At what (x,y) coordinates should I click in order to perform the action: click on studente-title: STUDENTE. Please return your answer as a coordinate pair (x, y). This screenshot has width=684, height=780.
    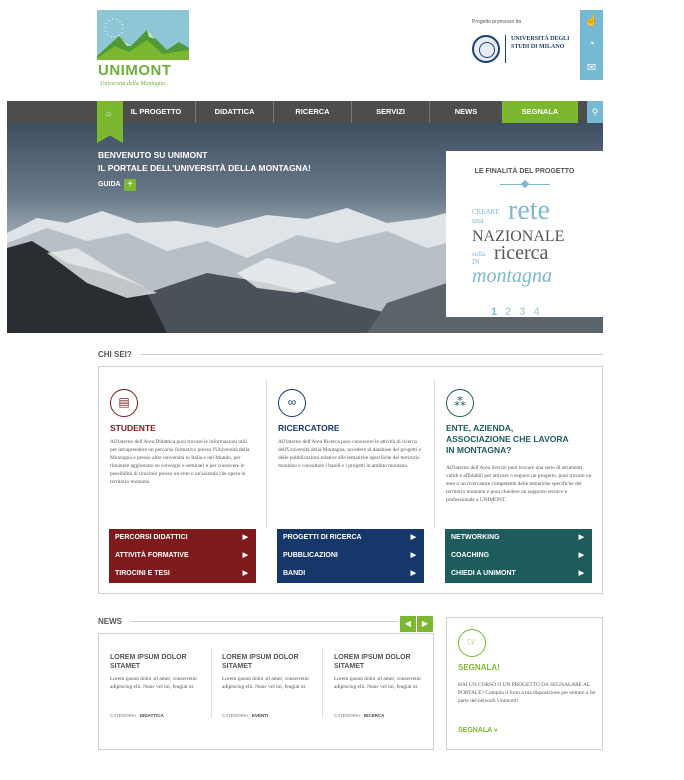
    Looking at the image, I should click on (133, 428).